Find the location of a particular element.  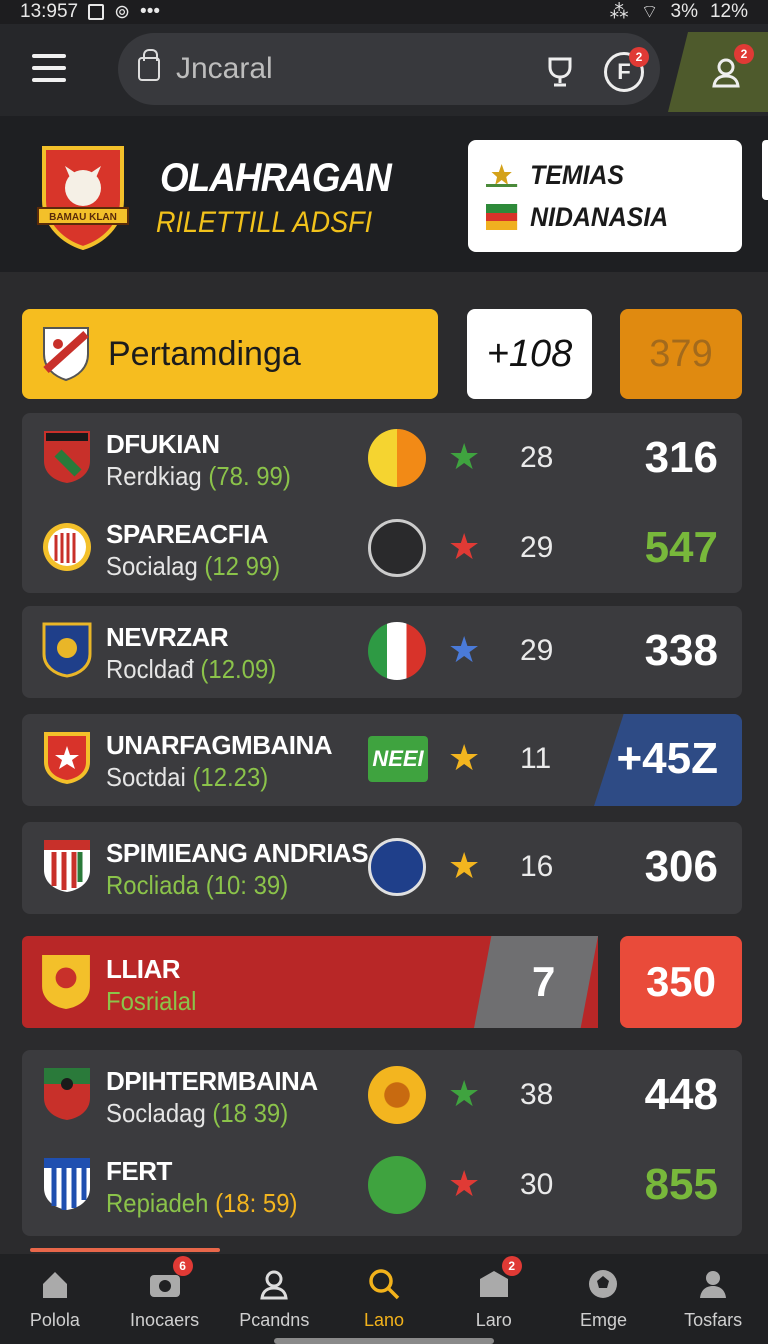

category-alt-count: 379 is located at coordinates (681, 354).